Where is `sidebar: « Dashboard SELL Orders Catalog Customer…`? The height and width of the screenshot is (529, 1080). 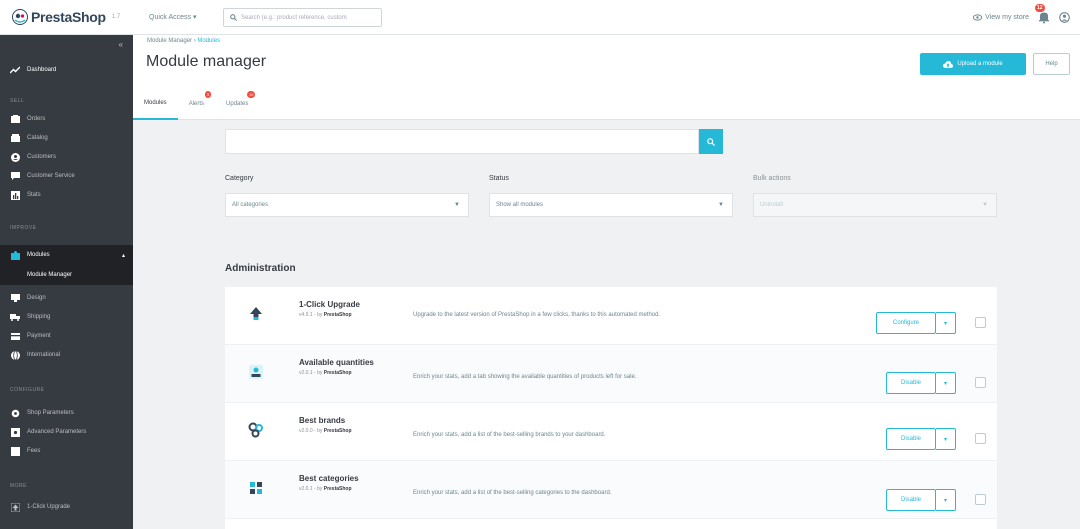 sidebar: « Dashboard SELL Orders Catalog Customer… is located at coordinates (66, 282).